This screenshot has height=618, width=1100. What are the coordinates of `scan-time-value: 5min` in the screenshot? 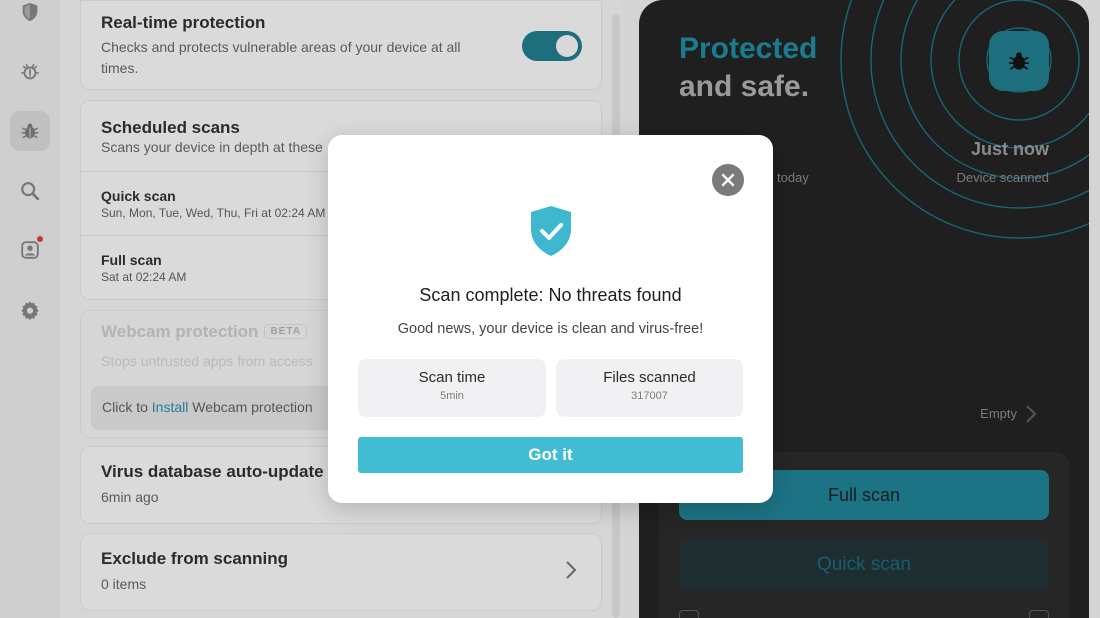 It's located at (452, 396).